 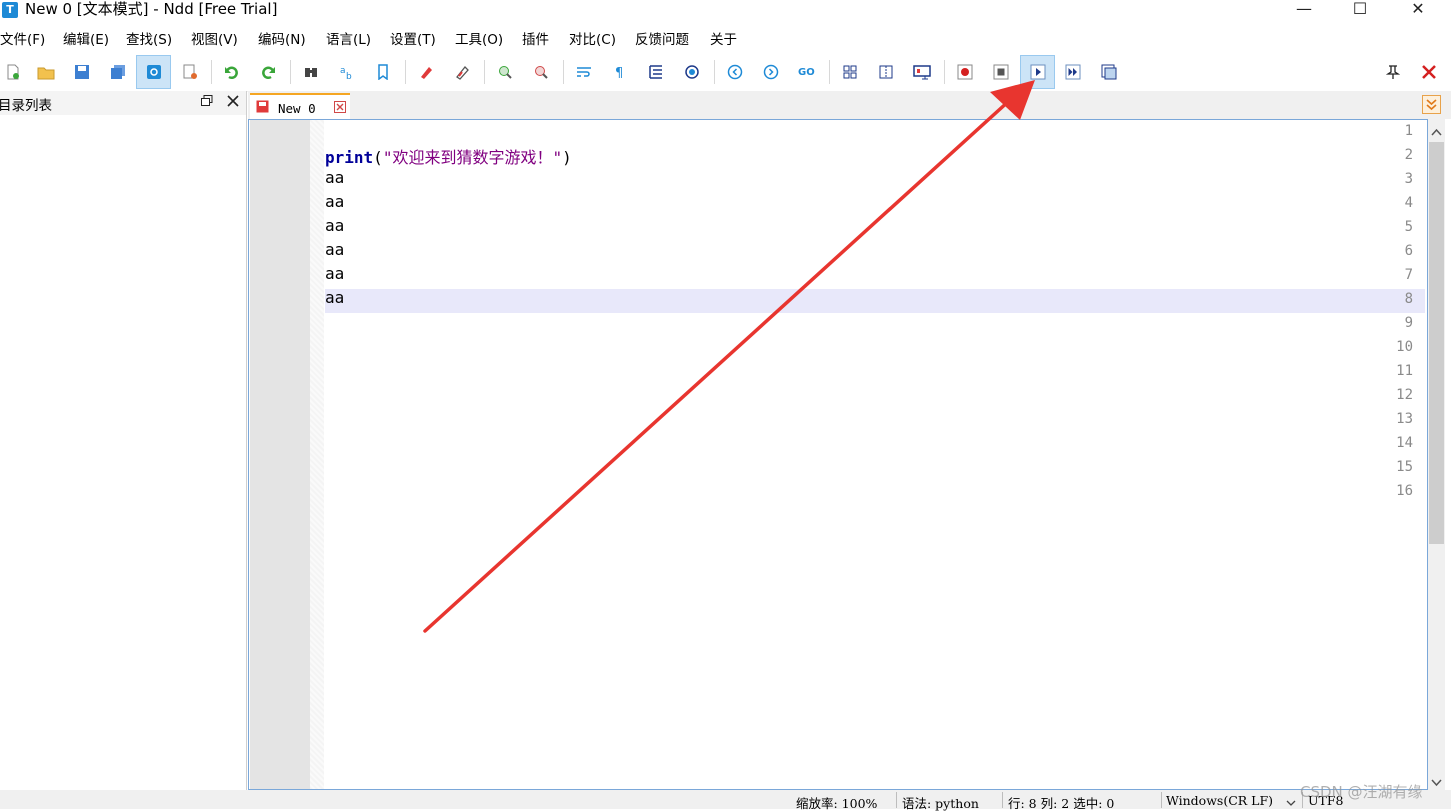 What do you see at coordinates (662, 40) in the screenshot?
I see `menu-feedback: 反馈问题` at bounding box center [662, 40].